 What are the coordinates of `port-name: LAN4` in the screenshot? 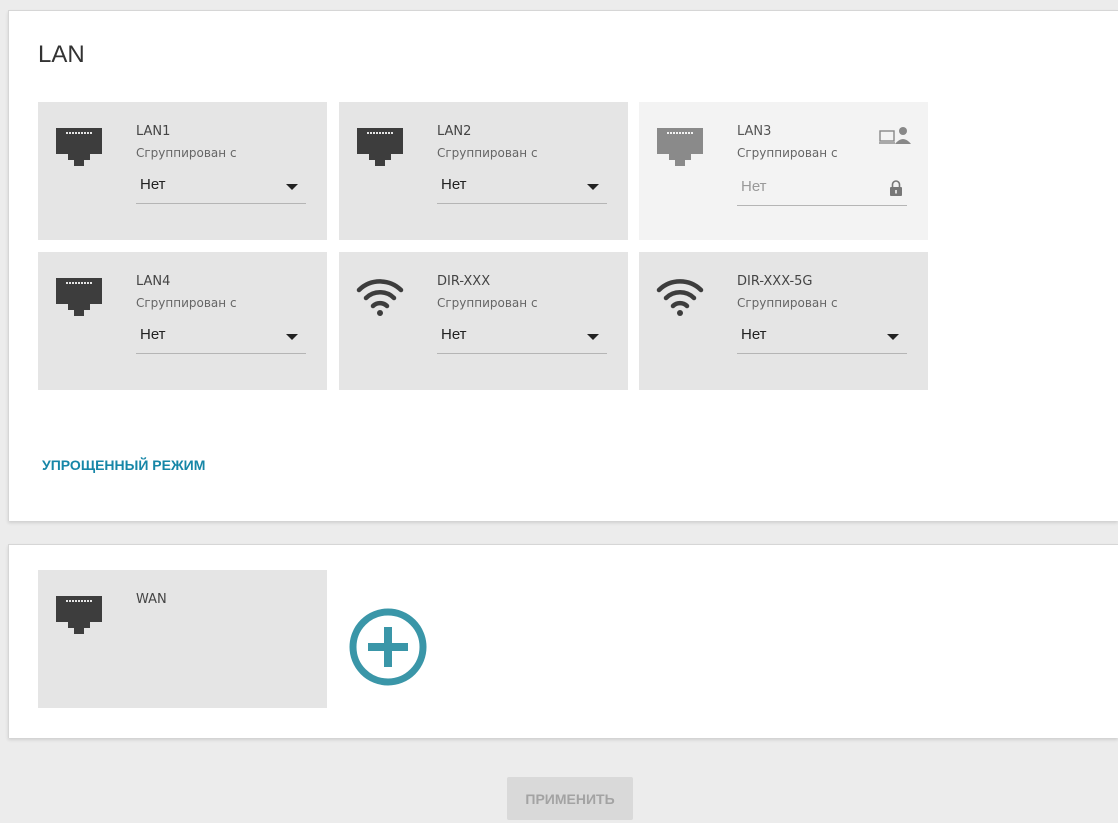 It's located at (153, 281).